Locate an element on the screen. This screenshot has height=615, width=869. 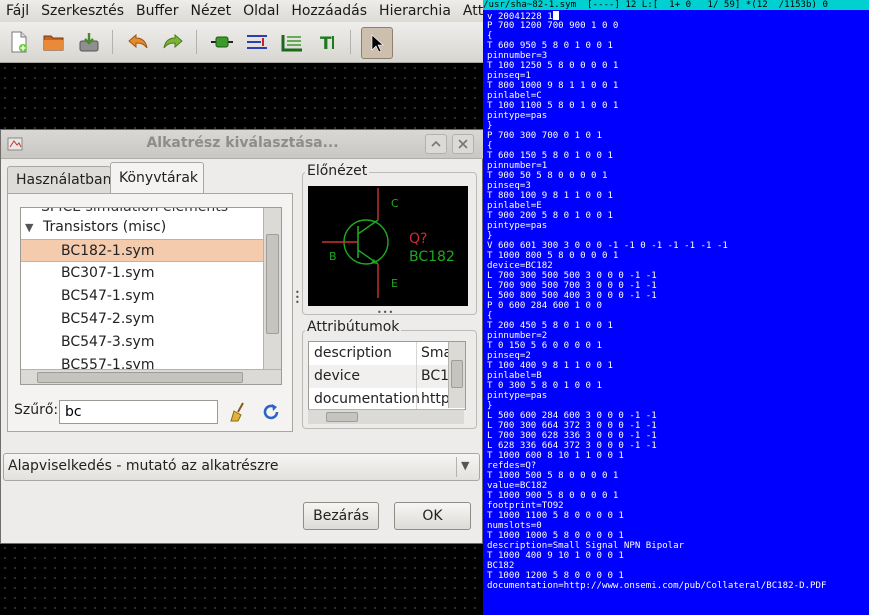
file-line: T 1000 400 9 10 1 0 0 0 1 is located at coordinates (677, 556).